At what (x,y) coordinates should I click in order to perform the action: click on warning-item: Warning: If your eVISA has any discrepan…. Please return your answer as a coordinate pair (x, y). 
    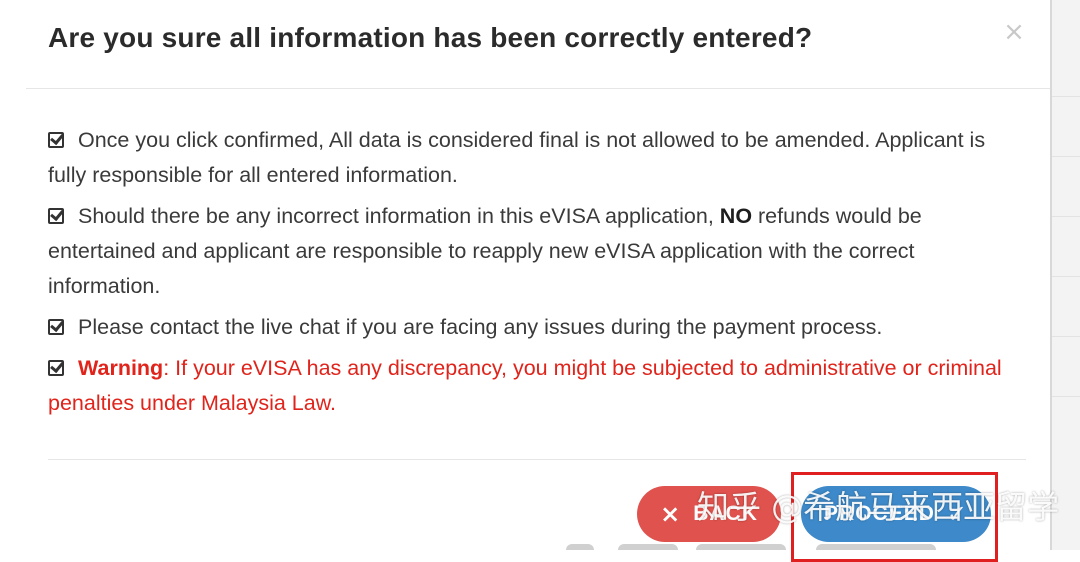
    Looking at the image, I should click on (528, 386).